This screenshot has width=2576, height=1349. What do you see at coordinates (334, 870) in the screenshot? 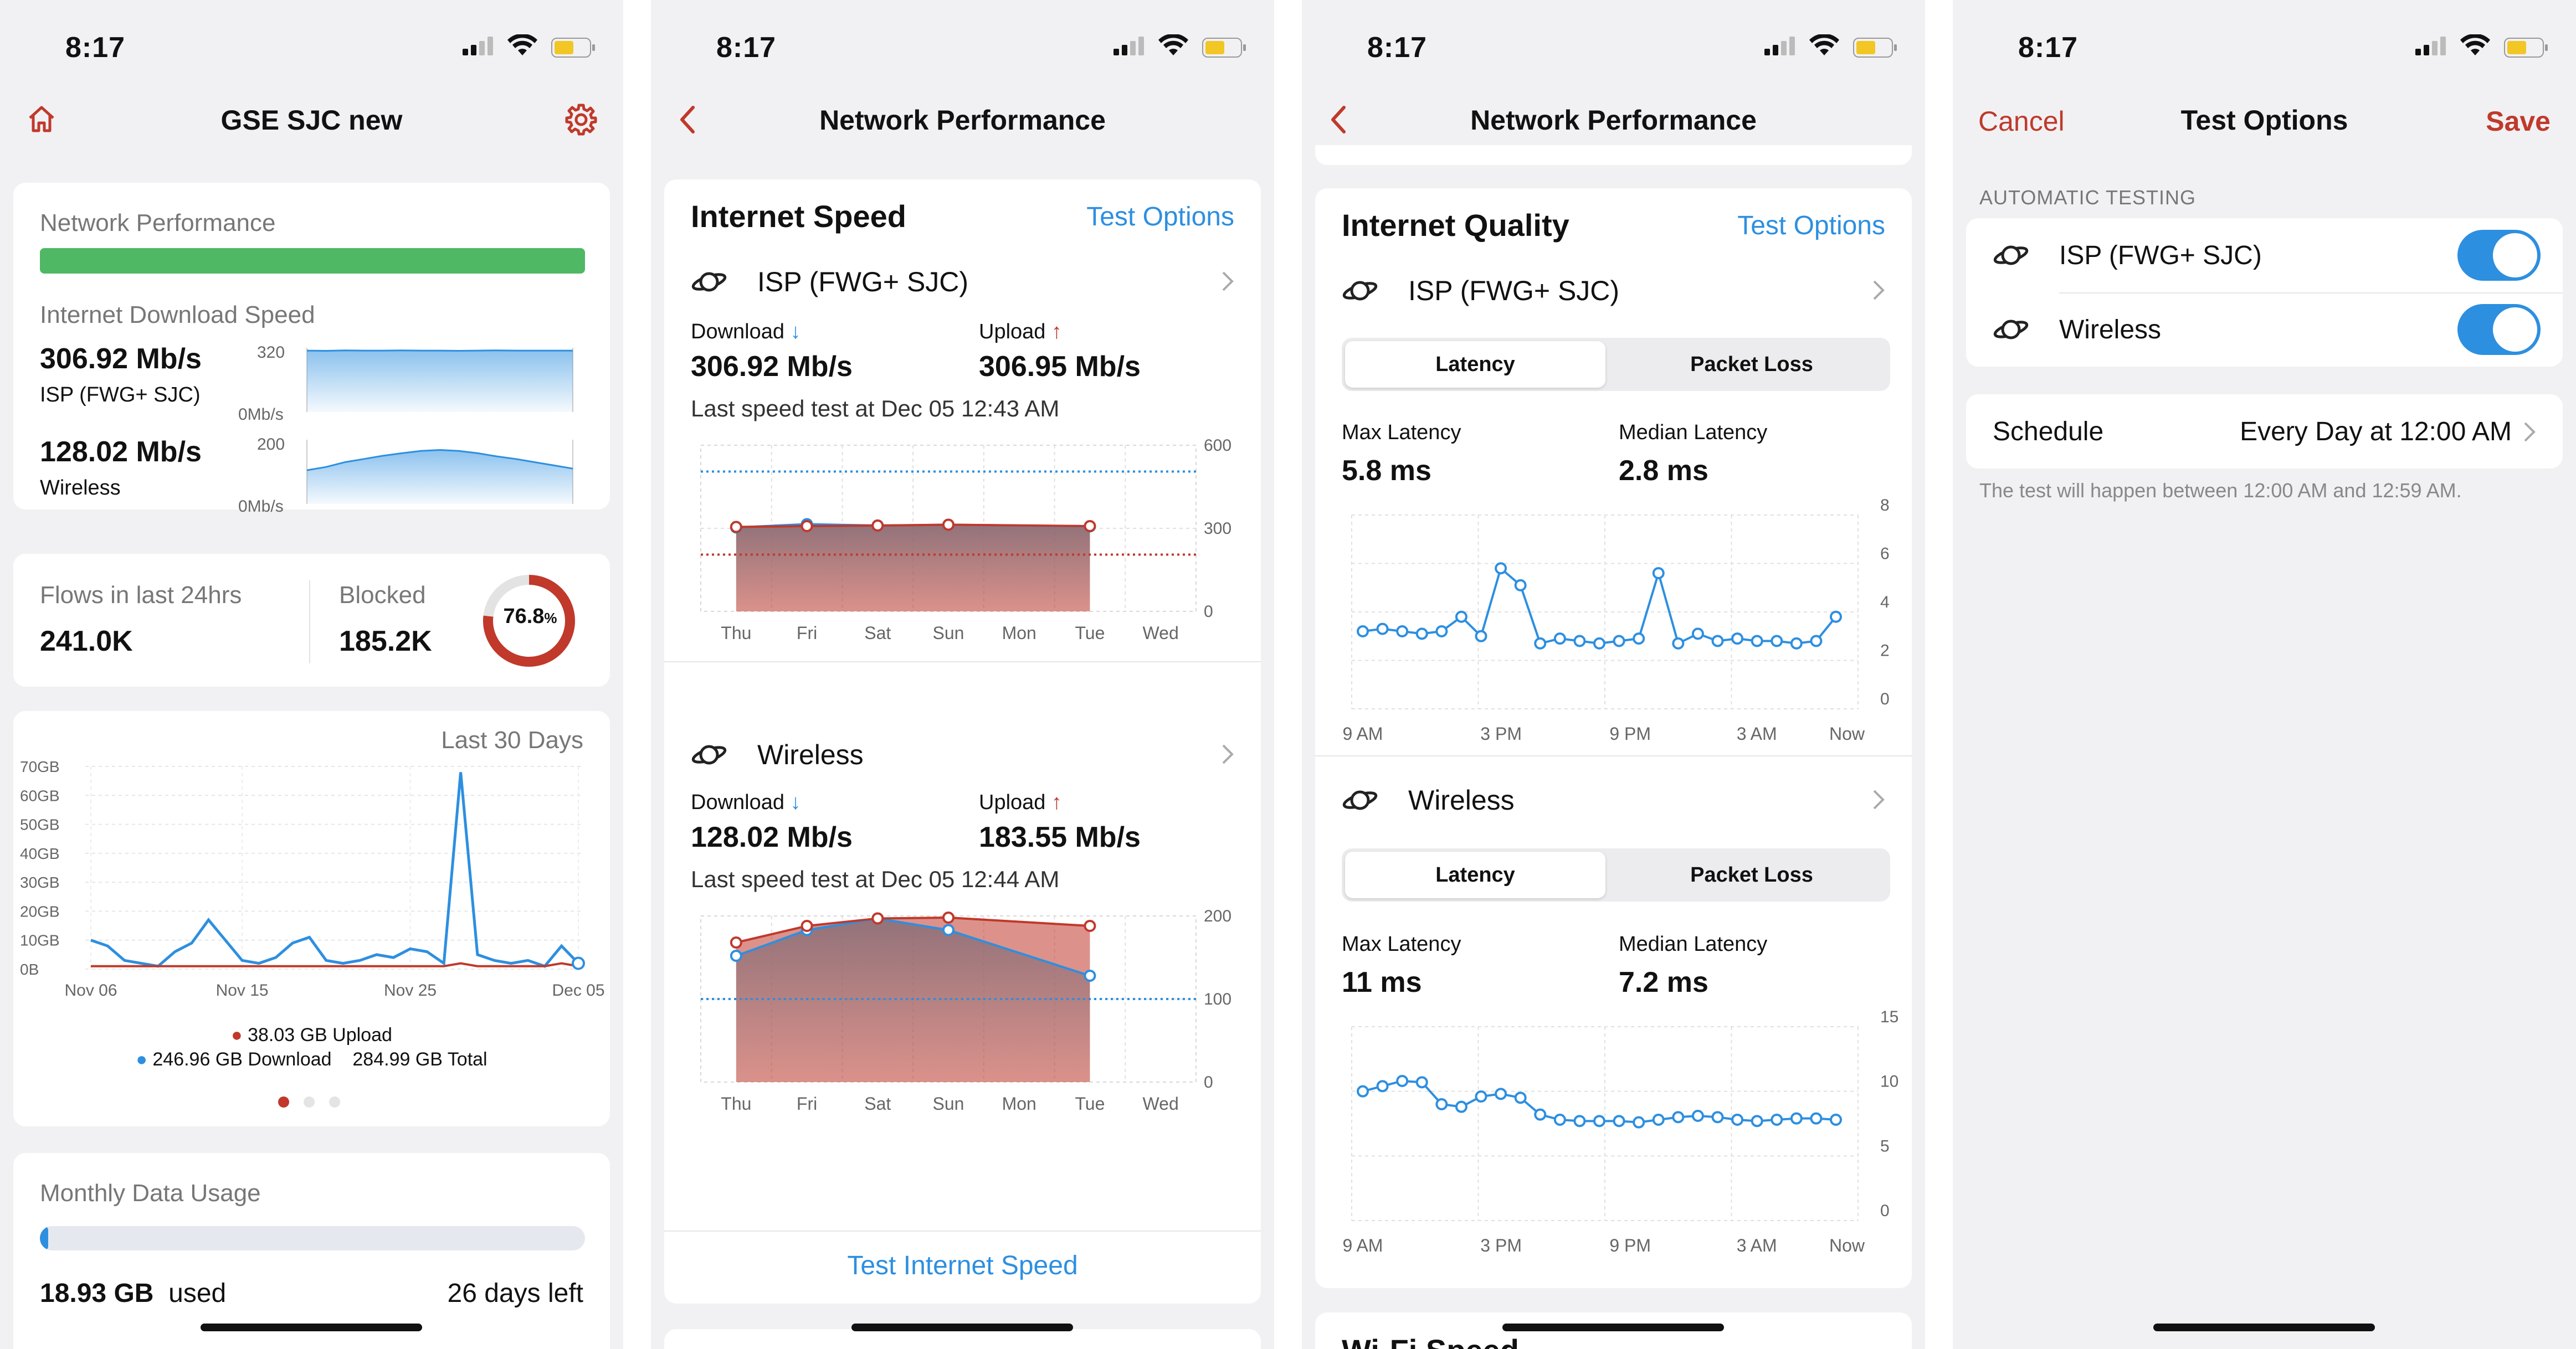
I see `usage-series-download` at bounding box center [334, 870].